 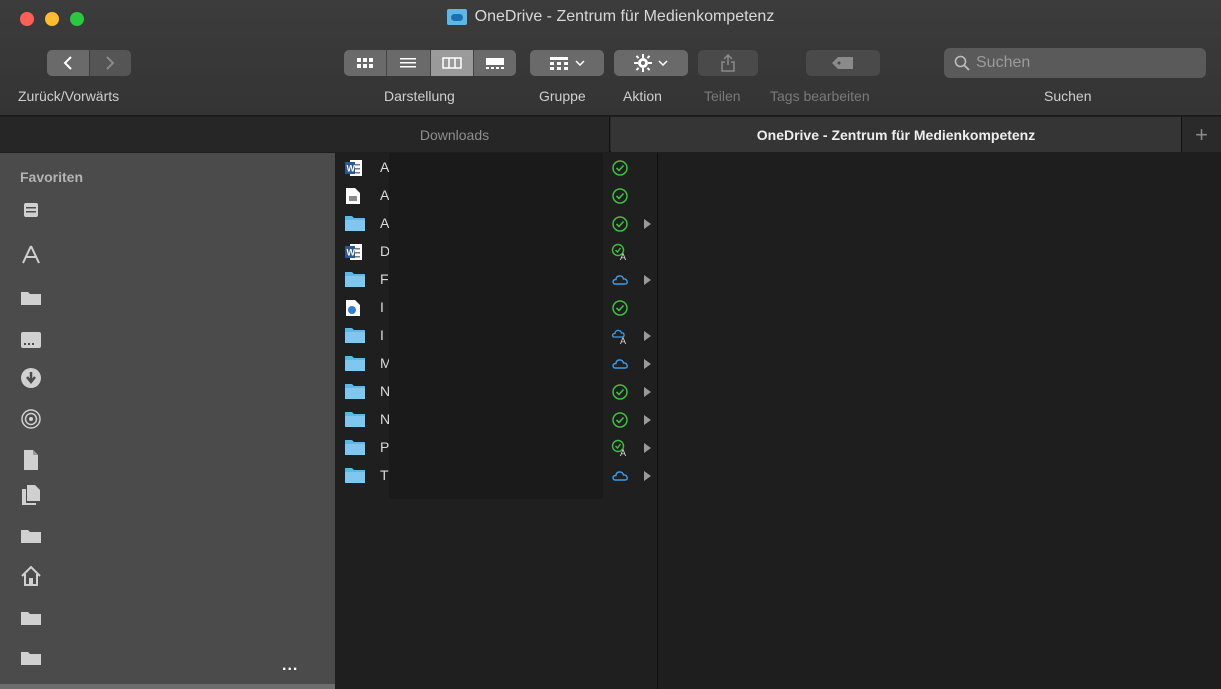 What do you see at coordinates (419, 96) in the screenshot?
I see `view-label: Darstellung` at bounding box center [419, 96].